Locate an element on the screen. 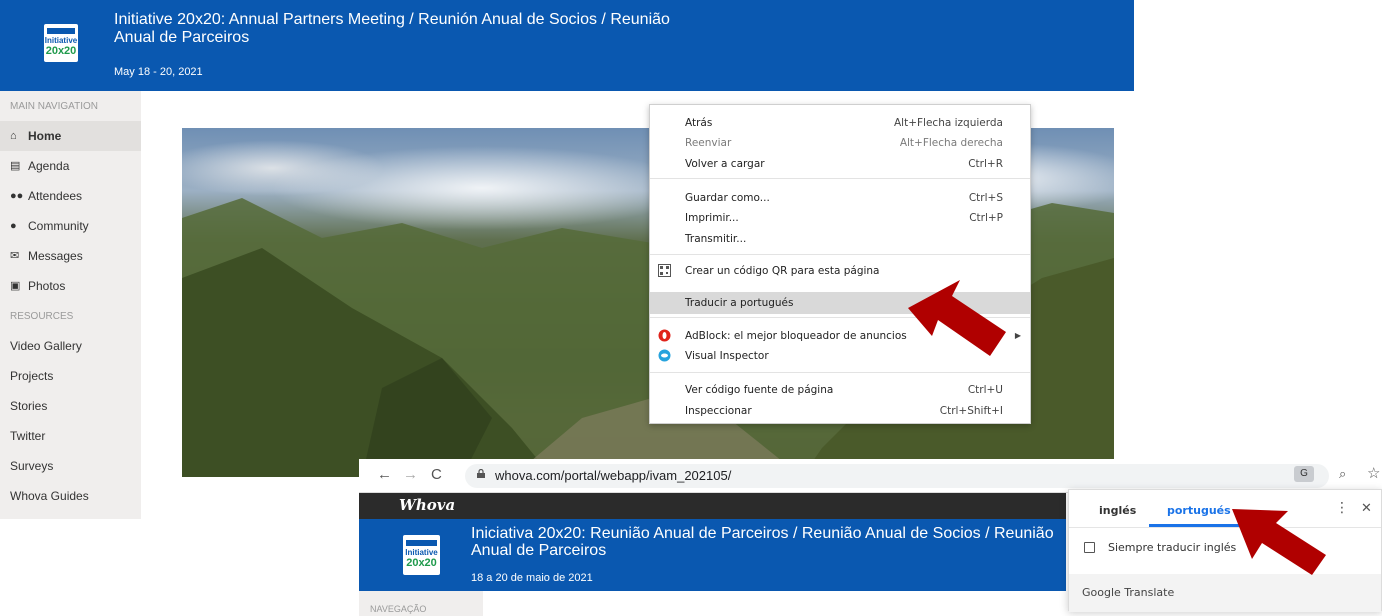  menu-item-back: Atrás Alt+Flecha izquierda is located at coordinates (840, 123).